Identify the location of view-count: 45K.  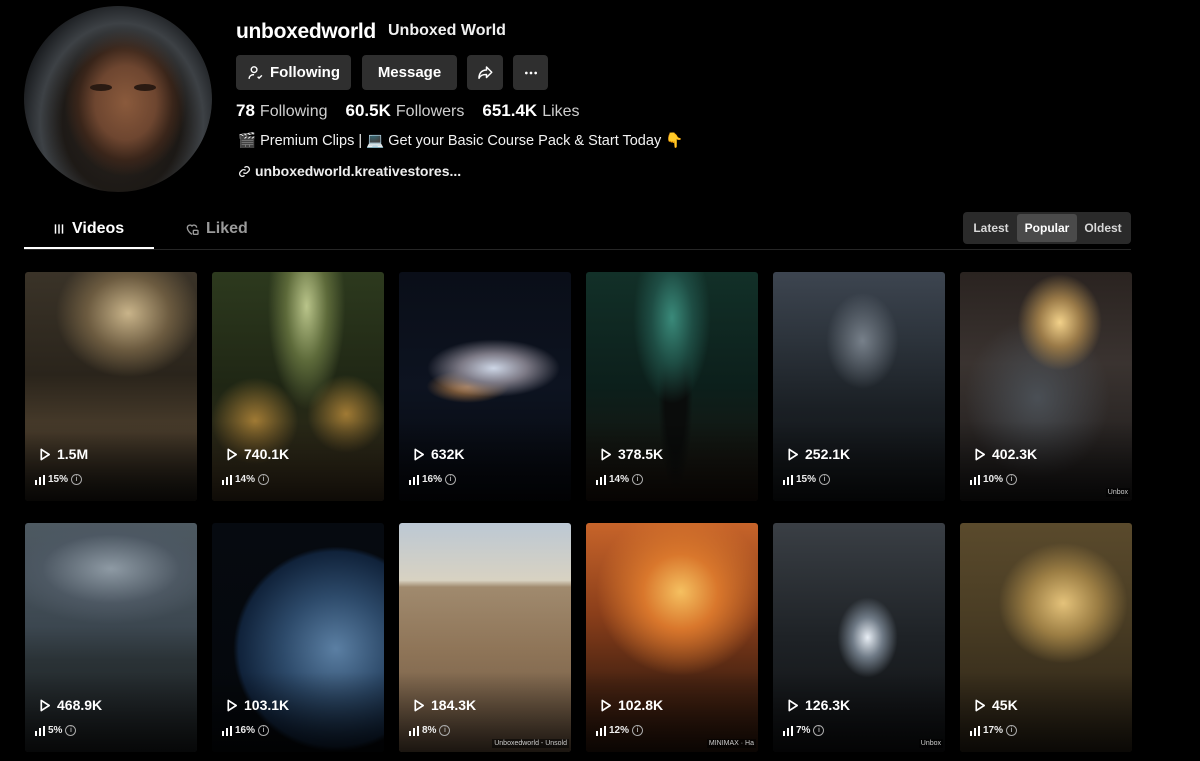
(996, 705).